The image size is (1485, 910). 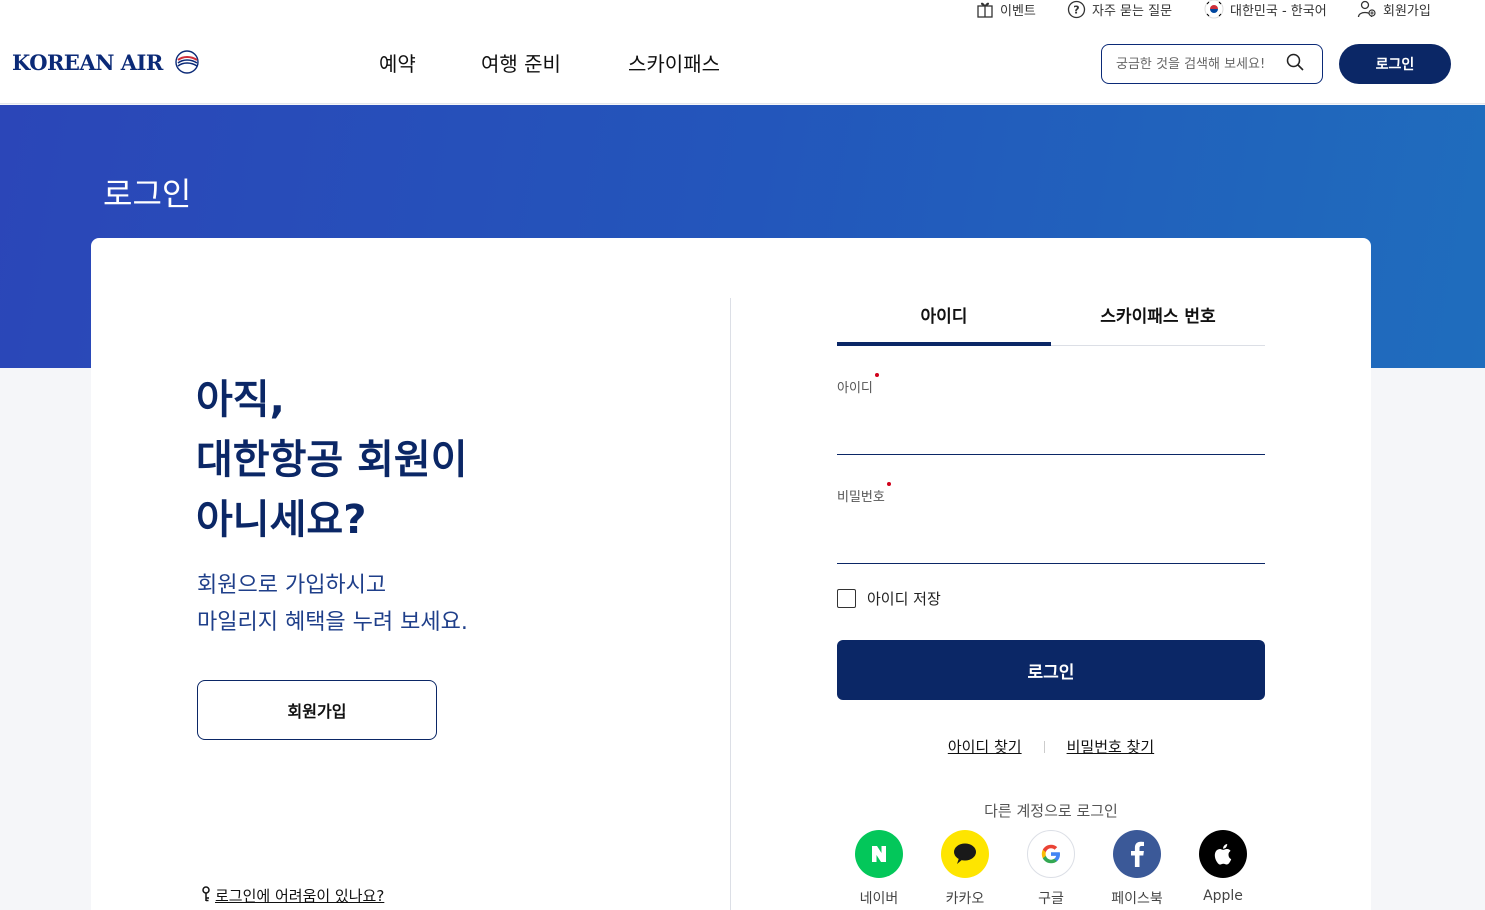 What do you see at coordinates (1201, 64) in the screenshot?
I see `search-input` at bounding box center [1201, 64].